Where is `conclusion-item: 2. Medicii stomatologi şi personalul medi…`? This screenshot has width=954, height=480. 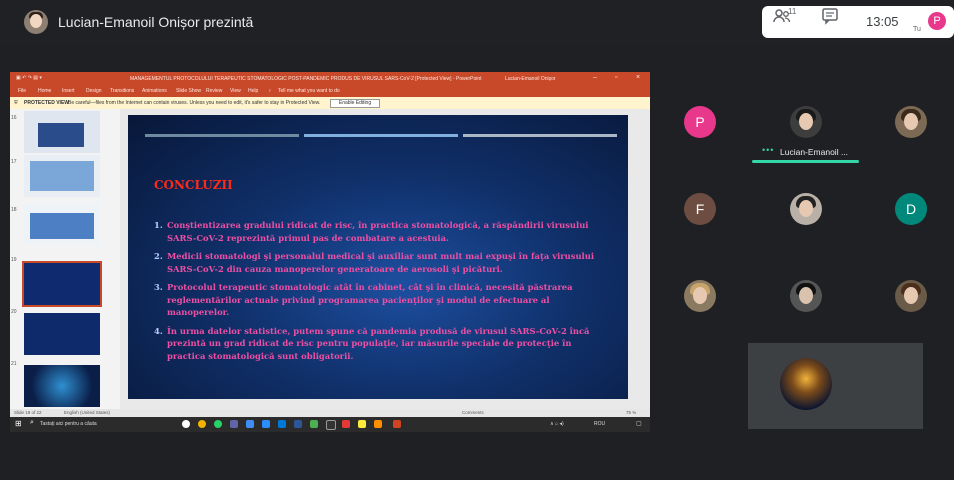
conclusion-item: 2. Medicii stomatologi şi personalul medi… is located at coordinates (374, 262).